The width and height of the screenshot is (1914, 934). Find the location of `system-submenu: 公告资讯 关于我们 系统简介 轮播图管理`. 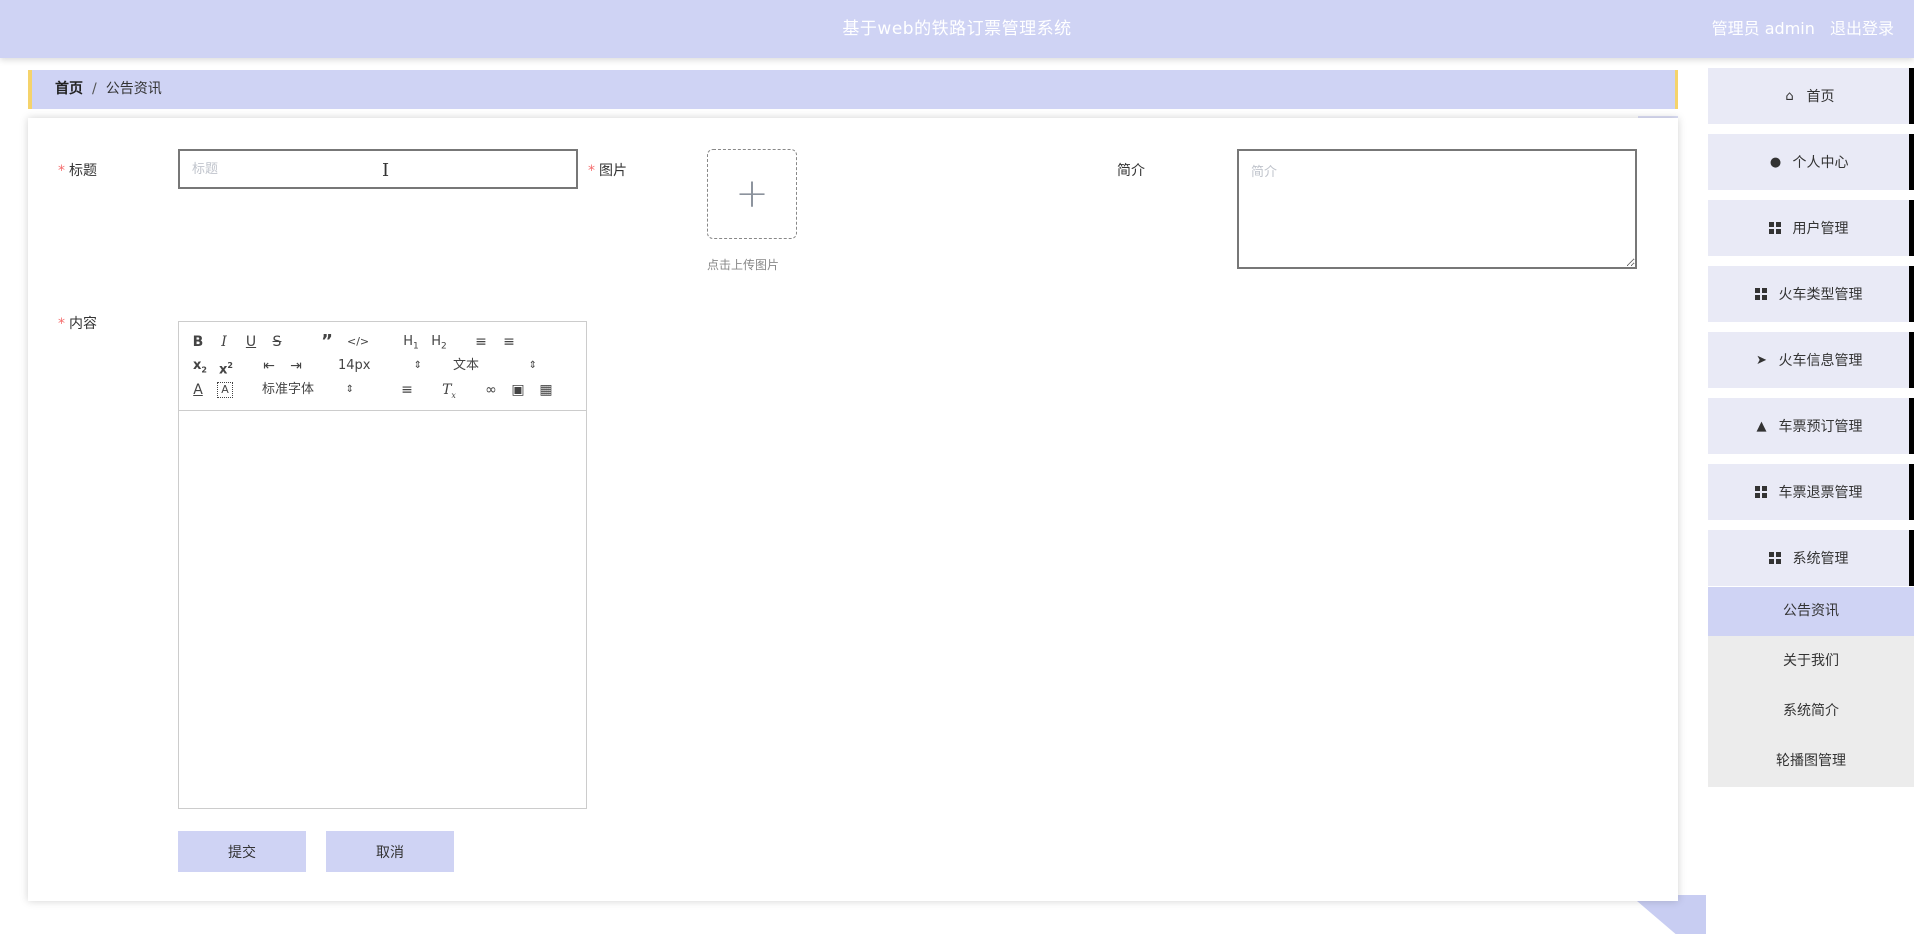

system-submenu: 公告资讯 关于我们 系统简介 轮播图管理 is located at coordinates (1811, 687).